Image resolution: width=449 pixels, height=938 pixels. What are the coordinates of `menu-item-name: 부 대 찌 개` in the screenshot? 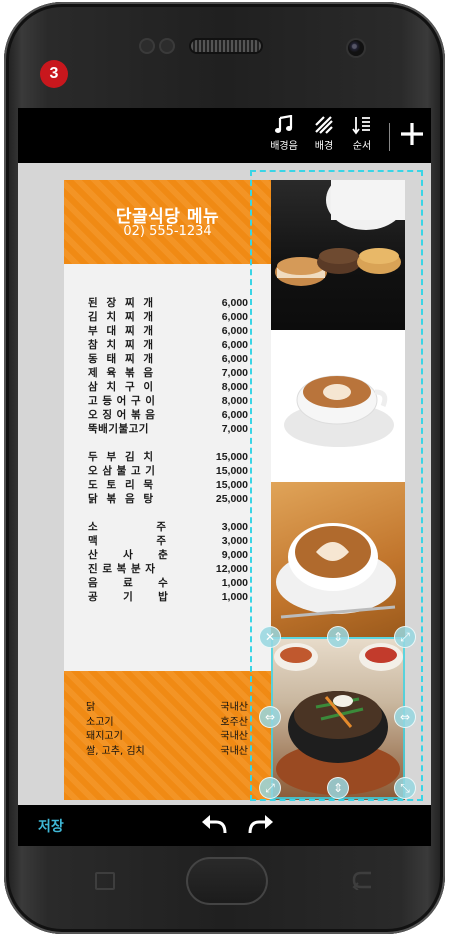 It's located at (121, 331).